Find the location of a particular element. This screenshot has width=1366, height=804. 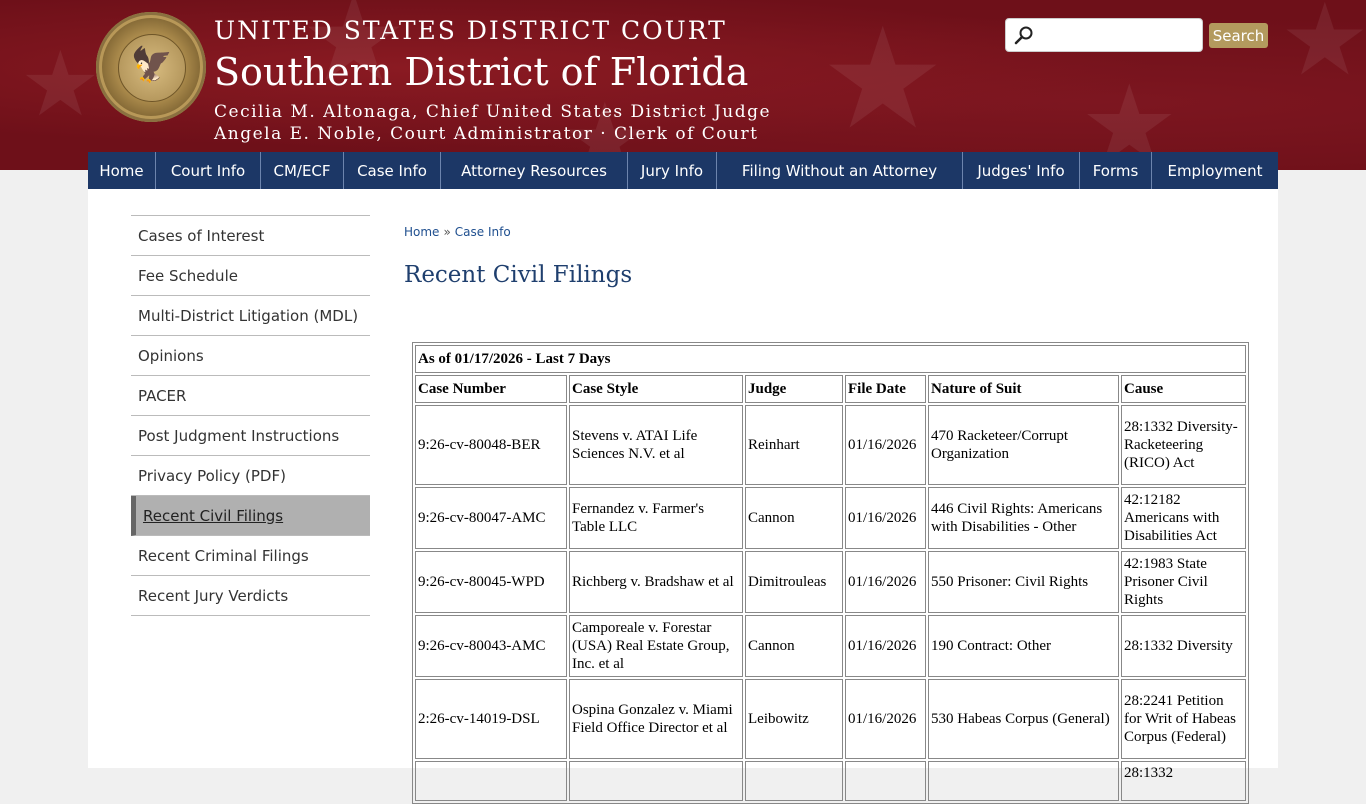

case-number-cell: 9:26-cv-80045-WPD is located at coordinates (491, 582).